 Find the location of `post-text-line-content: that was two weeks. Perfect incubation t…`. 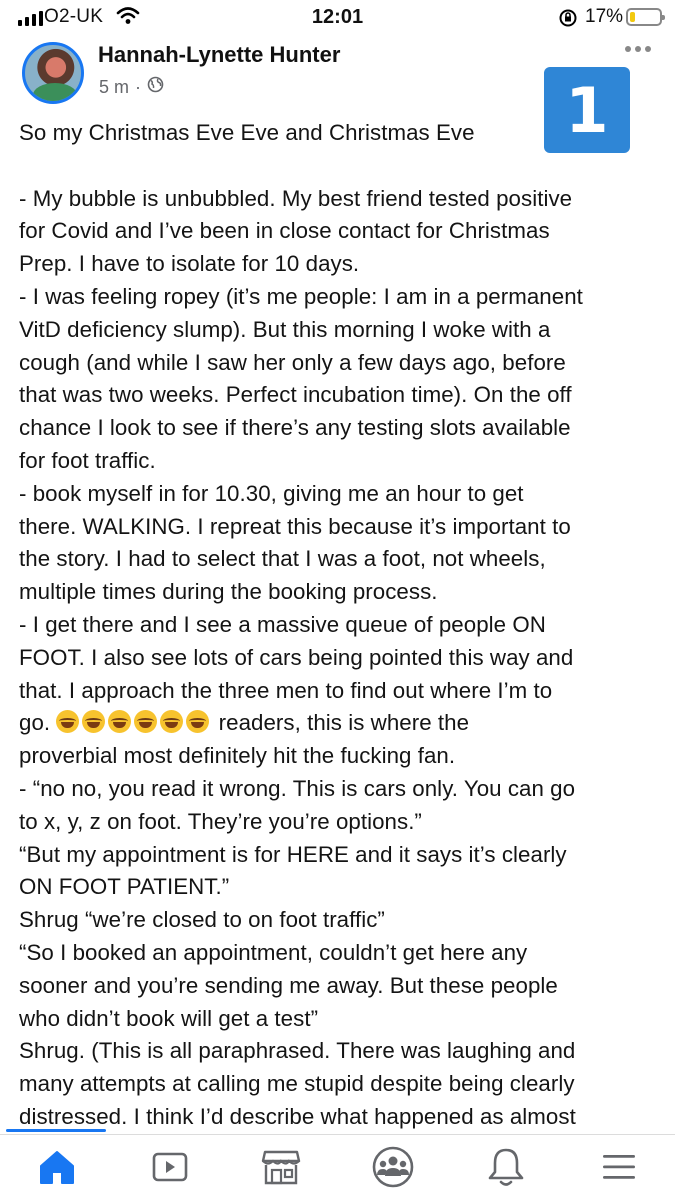

post-text-line-content: that was two weeks. Perfect incubation t… is located at coordinates (295, 395).